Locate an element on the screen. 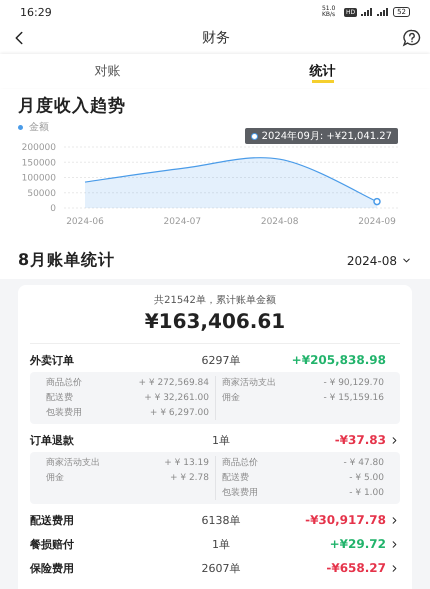 Image resolution: width=430 pixels, height=589 pixels. chart-title: 月度收入趋势 is located at coordinates (72, 106).